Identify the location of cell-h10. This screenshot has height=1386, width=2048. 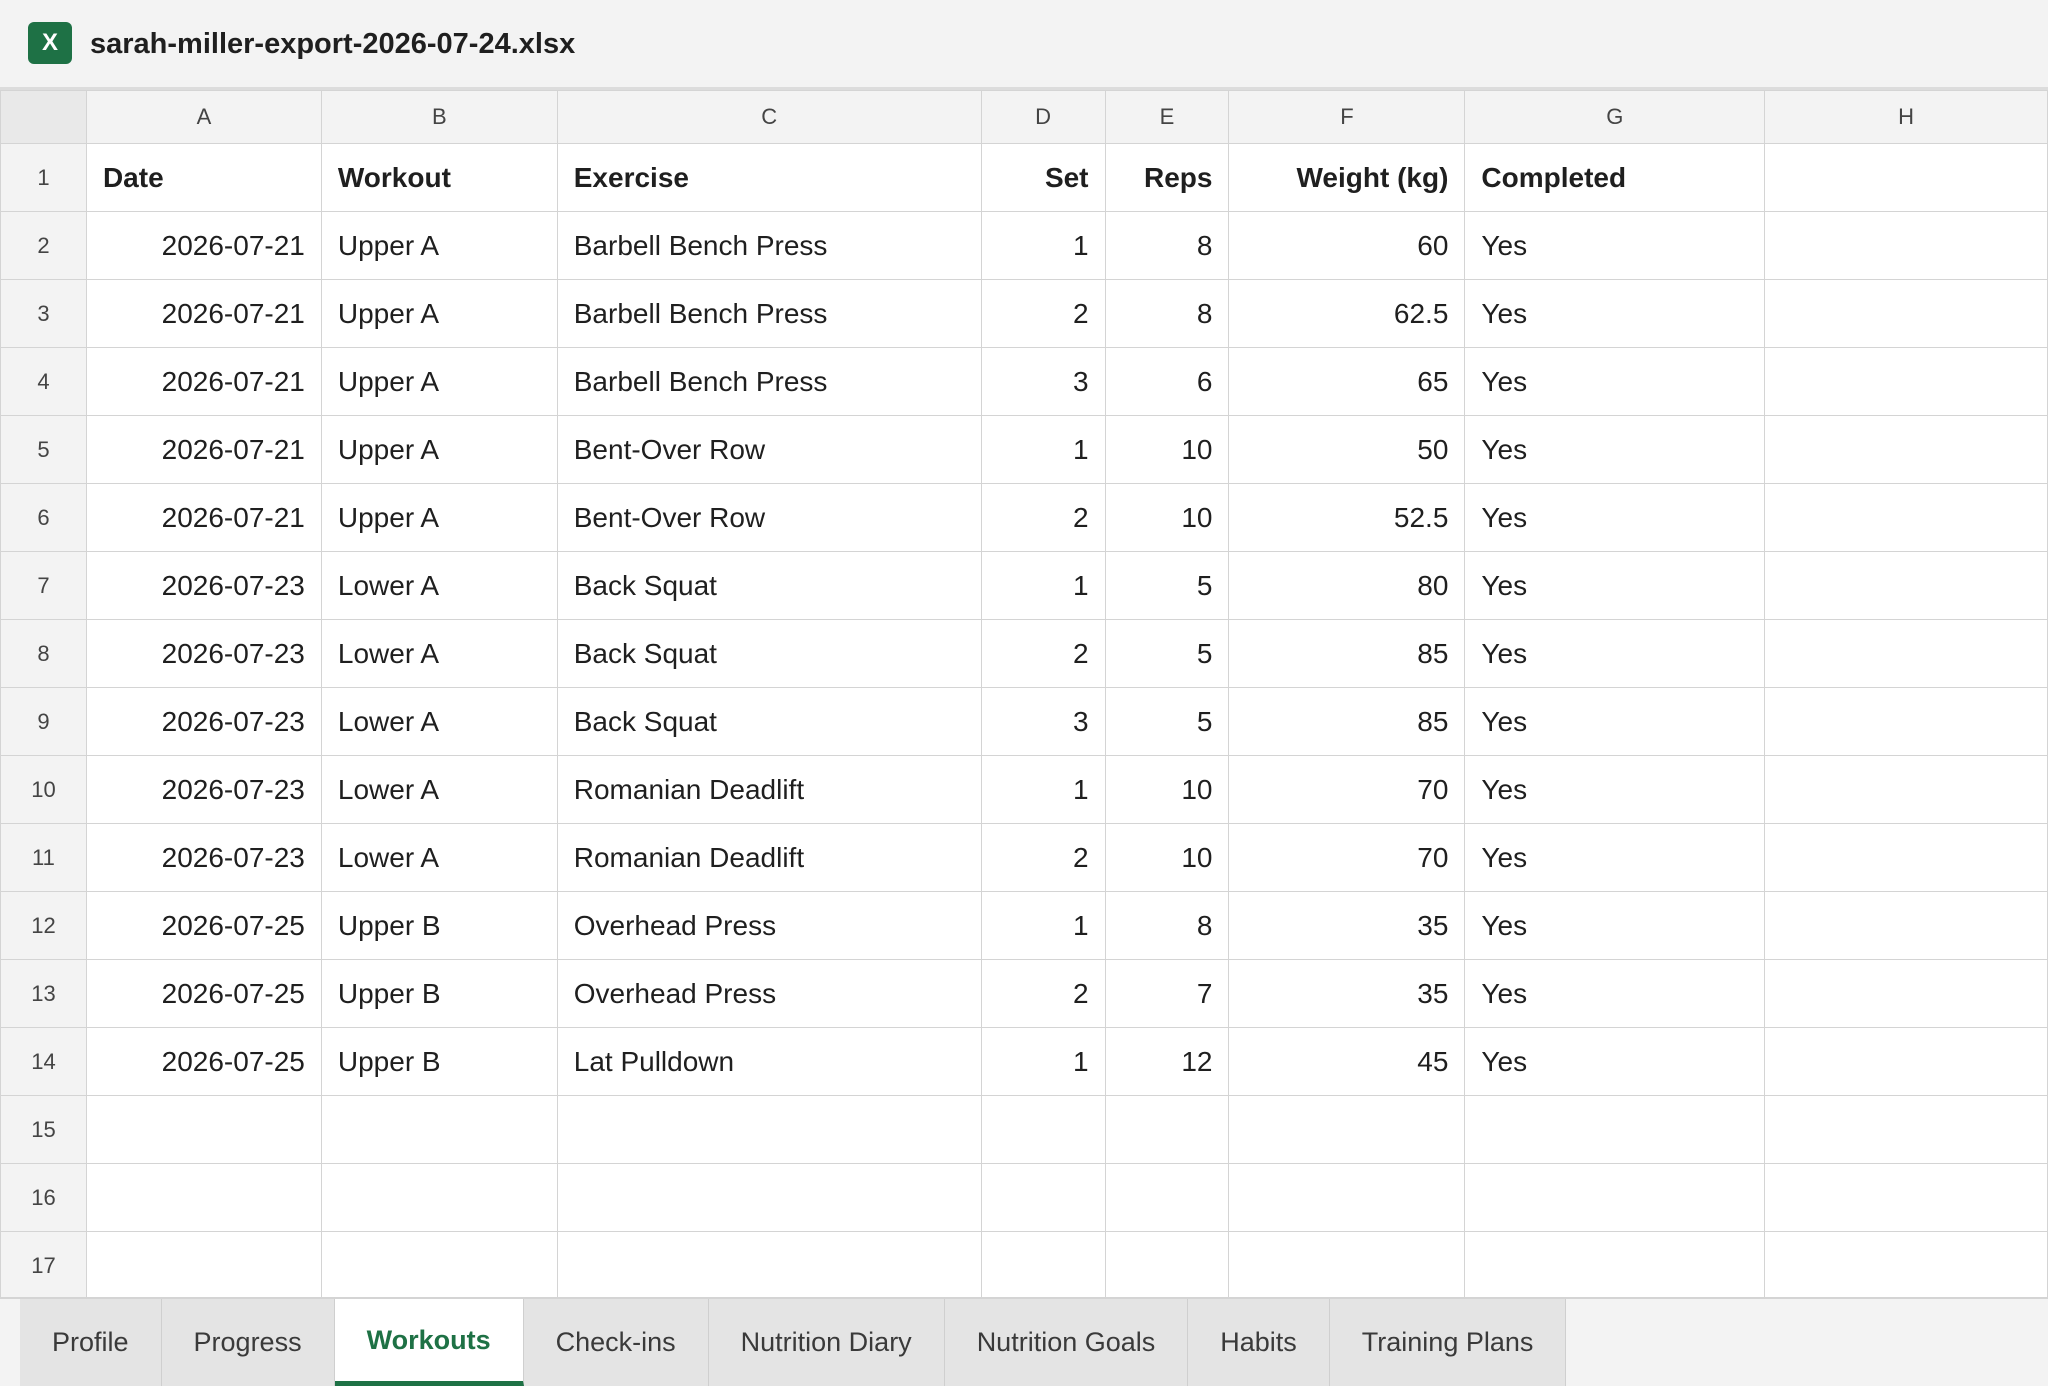
(1906, 789).